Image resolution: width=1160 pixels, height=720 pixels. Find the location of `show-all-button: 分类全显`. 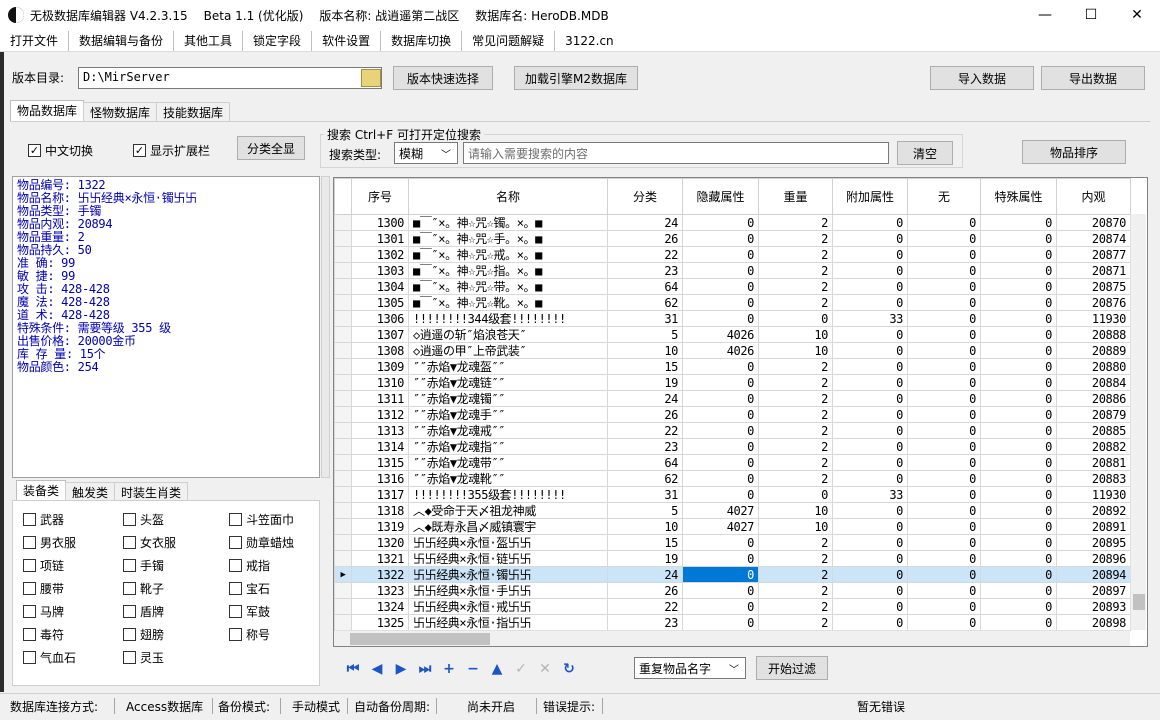

show-all-button: 分类全显 is located at coordinates (271, 148).